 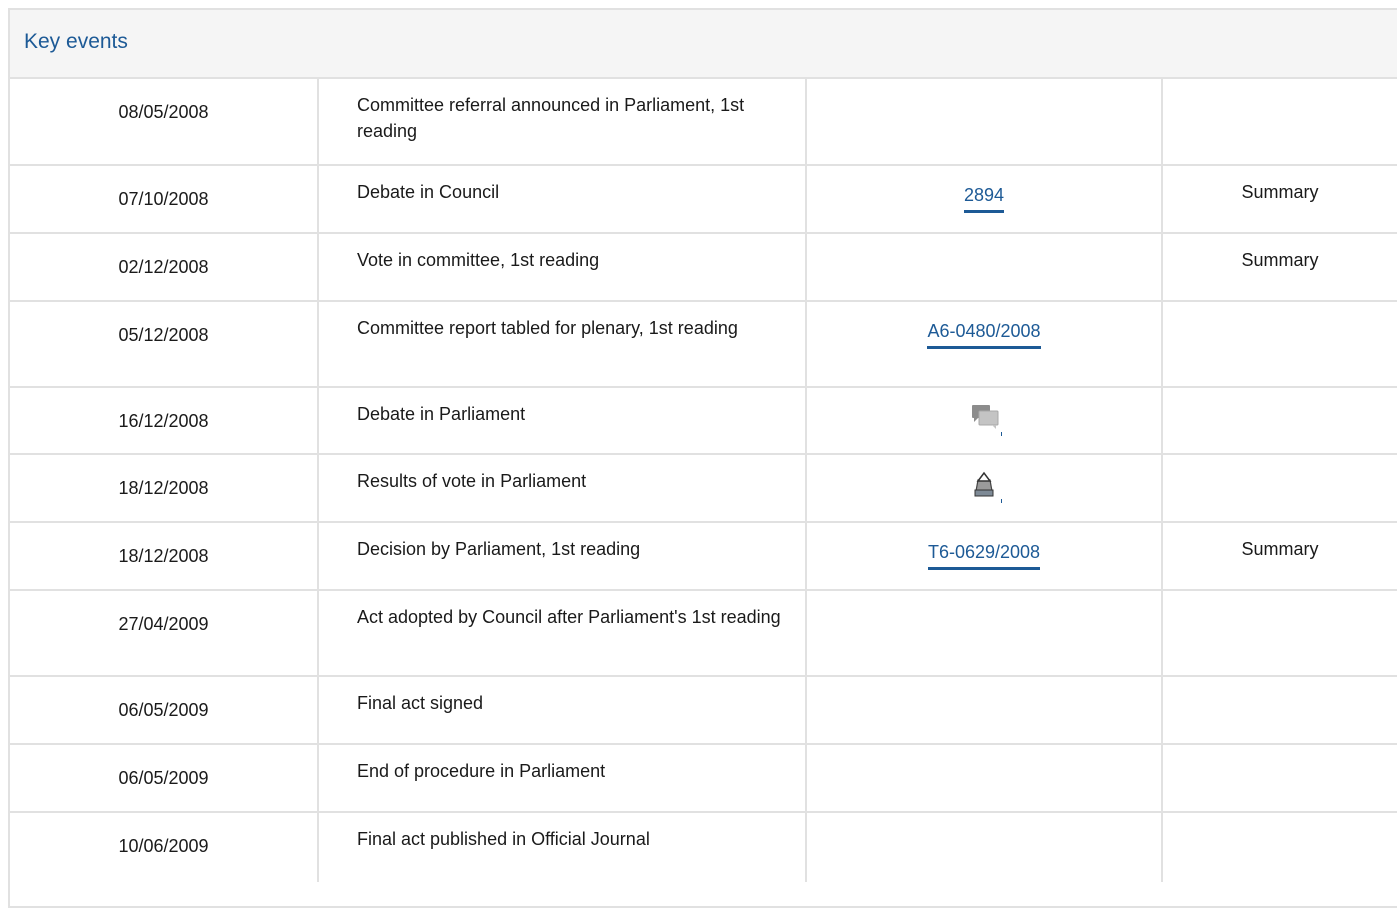 I want to click on panel-title: Key events, so click(x=76, y=42).